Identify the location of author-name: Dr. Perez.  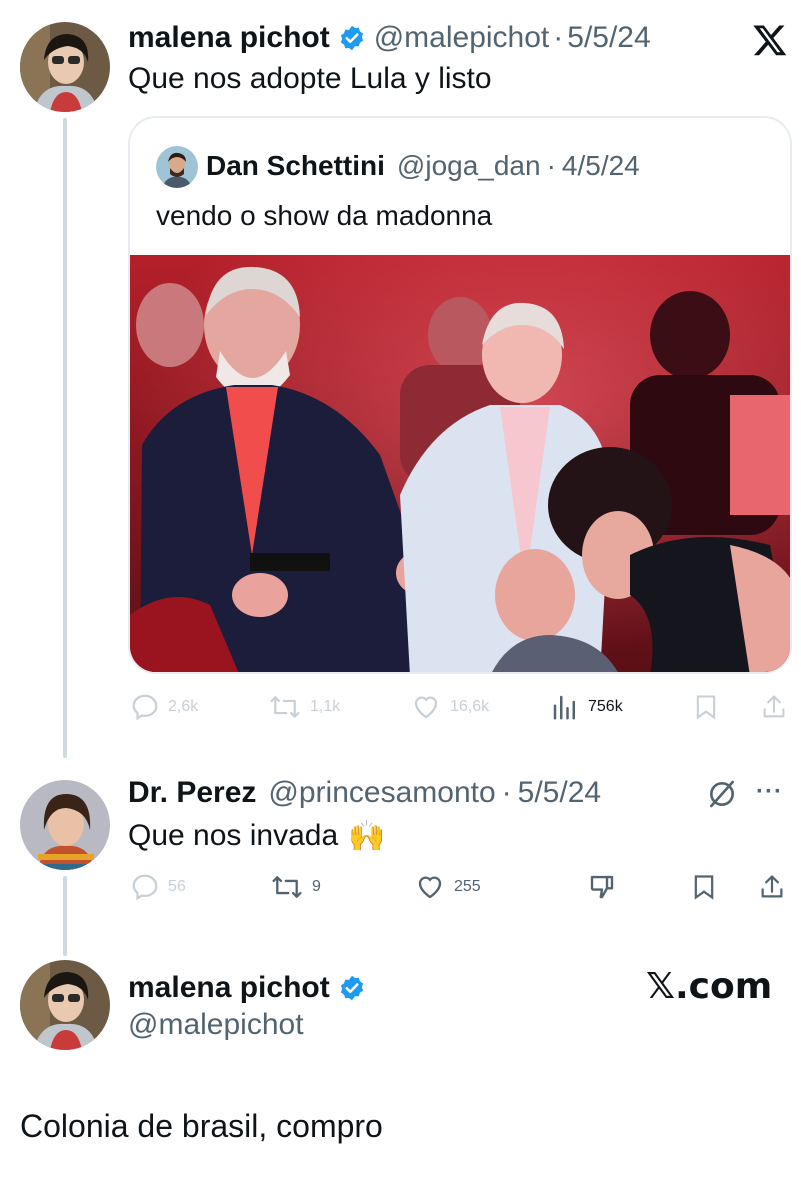
(192, 793).